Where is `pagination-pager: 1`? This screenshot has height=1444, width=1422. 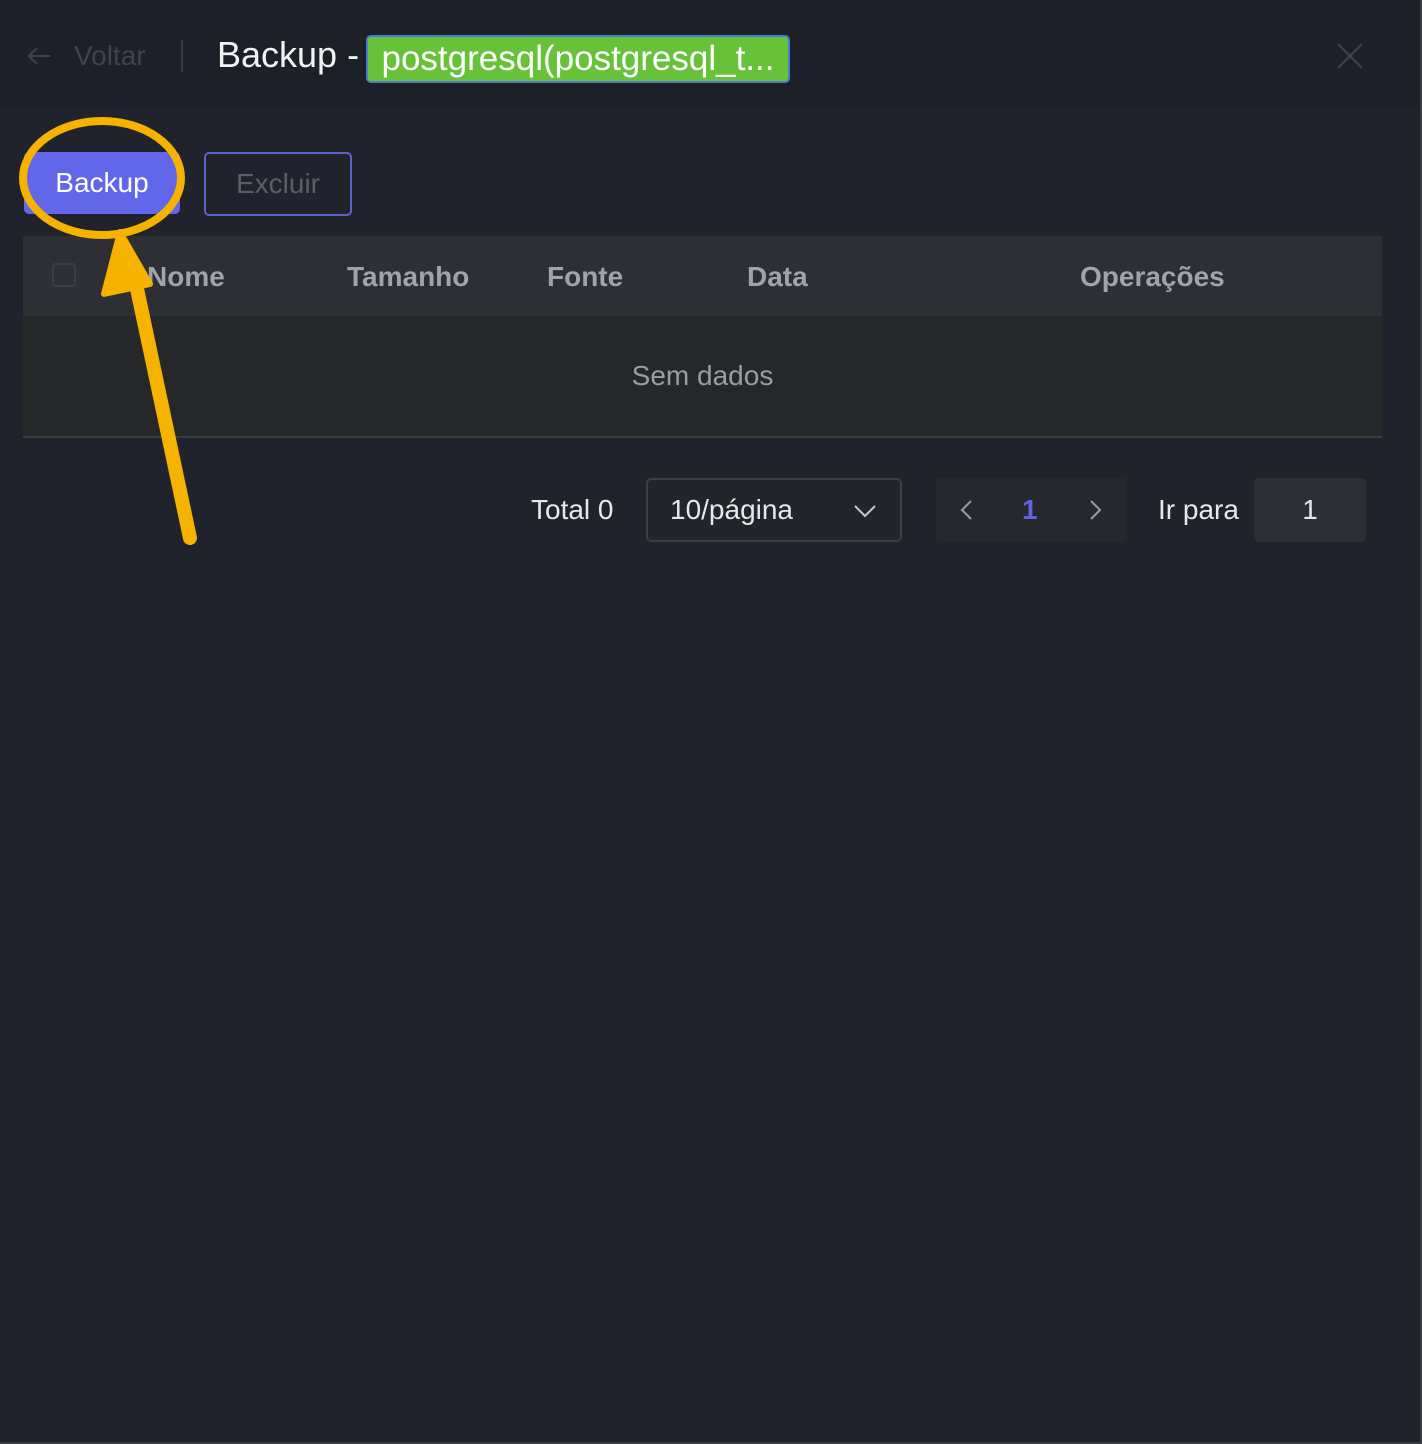 pagination-pager: 1 is located at coordinates (1031, 510).